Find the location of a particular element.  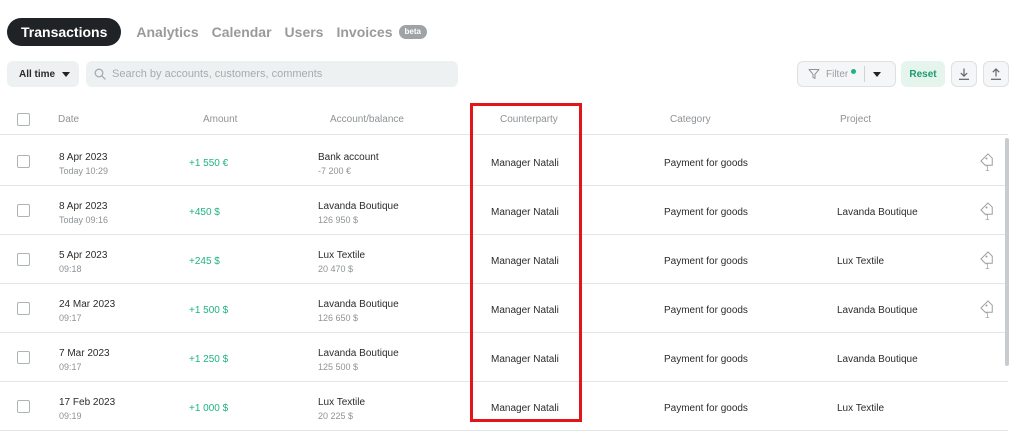

row-balance: 20 225 $ is located at coordinates (336, 416).